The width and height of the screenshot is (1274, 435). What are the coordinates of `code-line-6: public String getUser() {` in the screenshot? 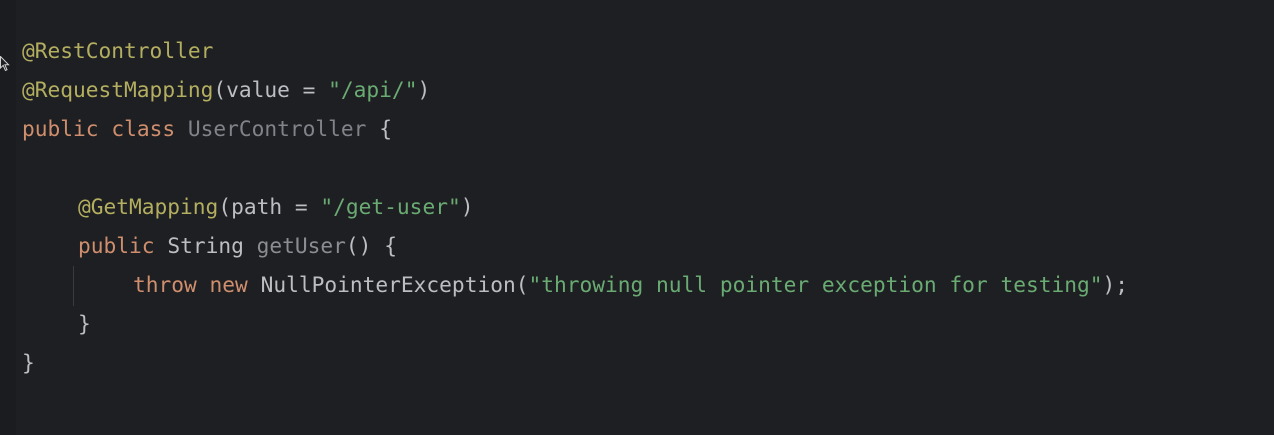 It's located at (648, 245).